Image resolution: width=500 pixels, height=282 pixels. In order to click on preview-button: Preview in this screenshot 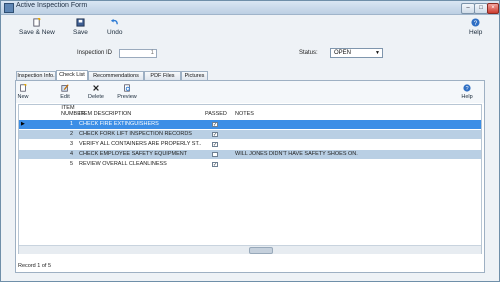, I will do `click(127, 92)`.